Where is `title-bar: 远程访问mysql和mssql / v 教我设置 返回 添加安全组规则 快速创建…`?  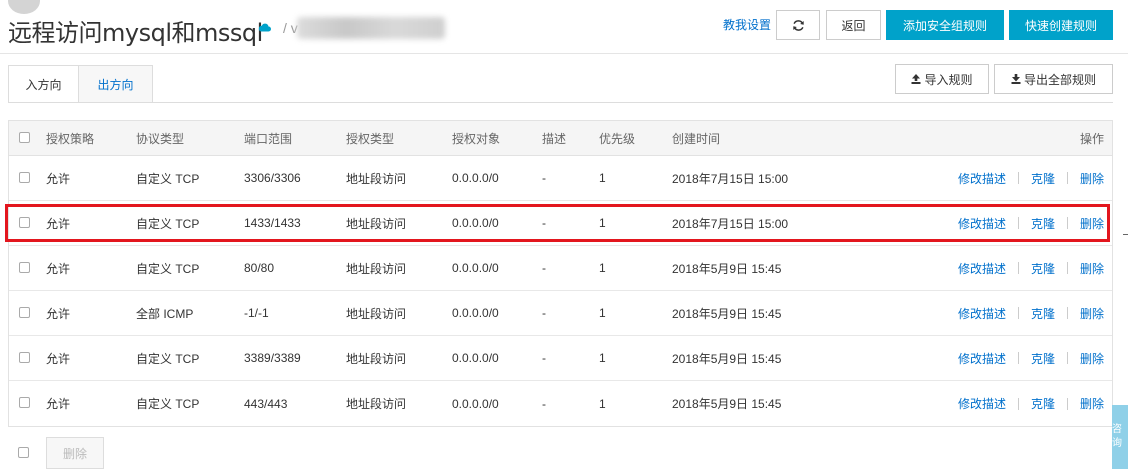
title-bar: 远程访问mysql和mssql / v 教我设置 返回 添加安全组规则 快速创建… is located at coordinates (564, 27).